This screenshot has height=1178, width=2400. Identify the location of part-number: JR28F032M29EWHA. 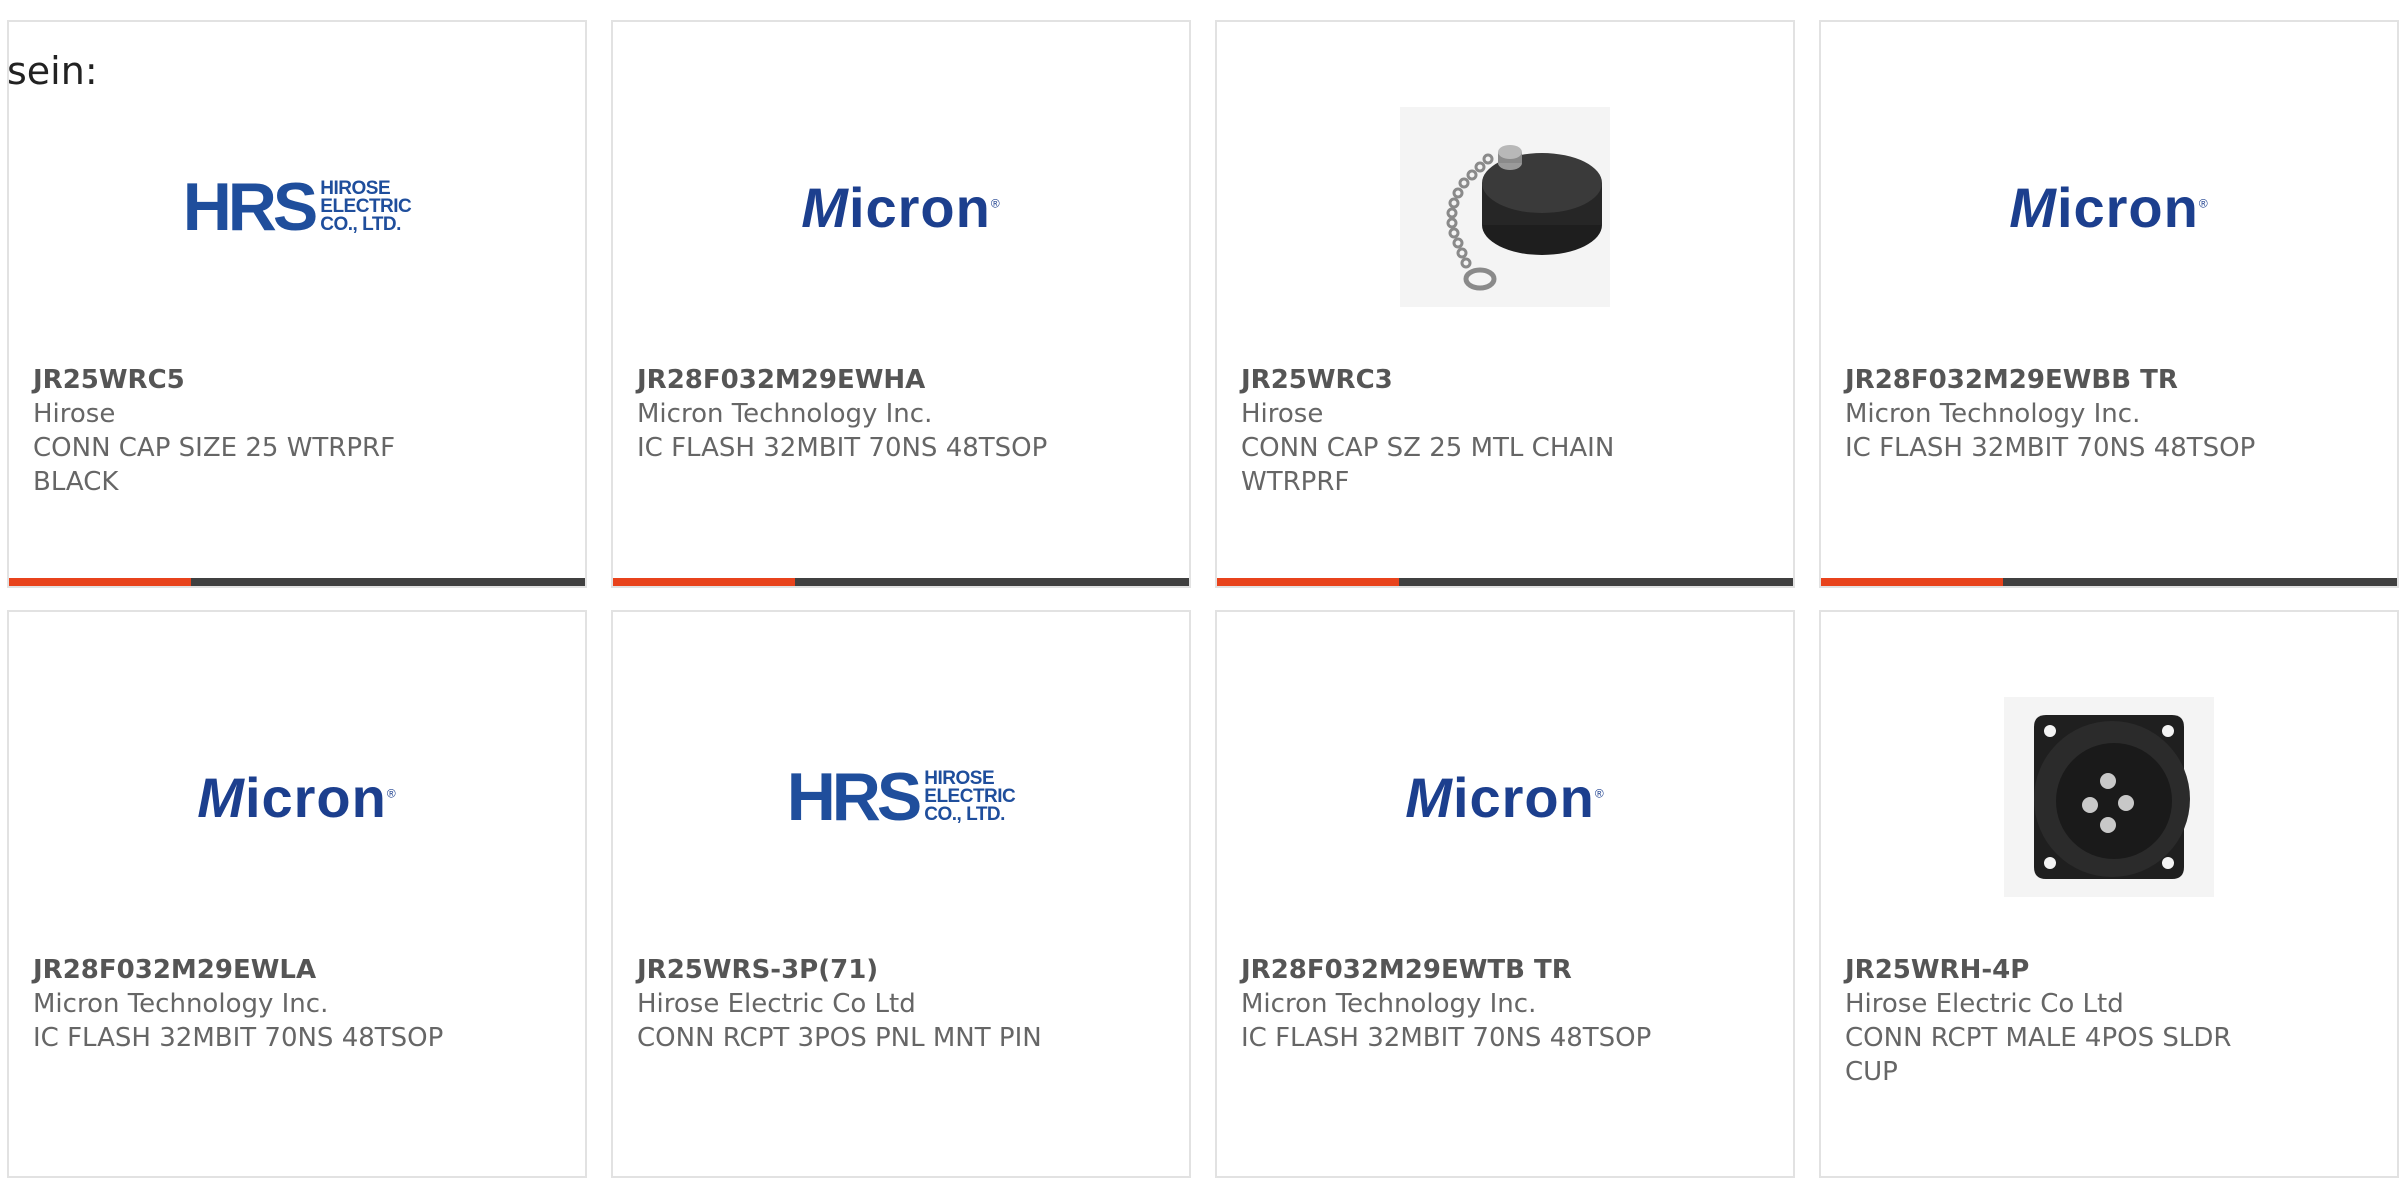
(901, 380).